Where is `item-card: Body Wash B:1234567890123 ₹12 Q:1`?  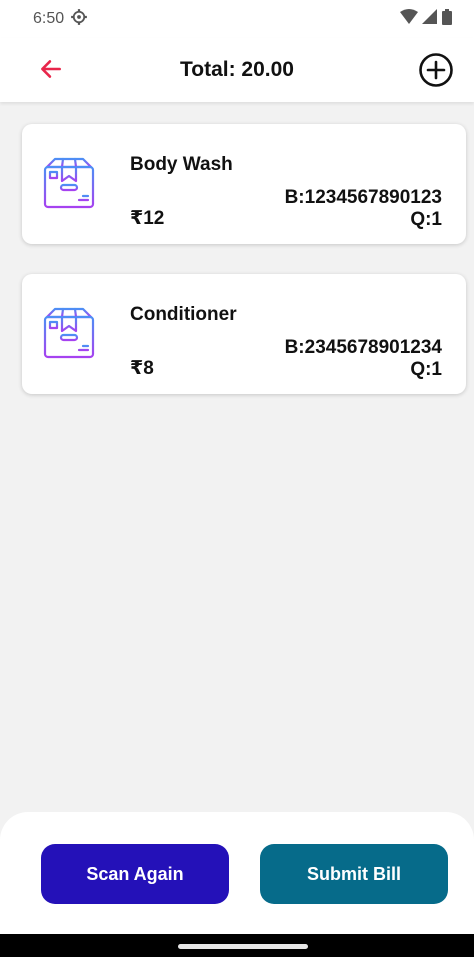 item-card: Body Wash B:1234567890123 ₹12 Q:1 is located at coordinates (244, 184).